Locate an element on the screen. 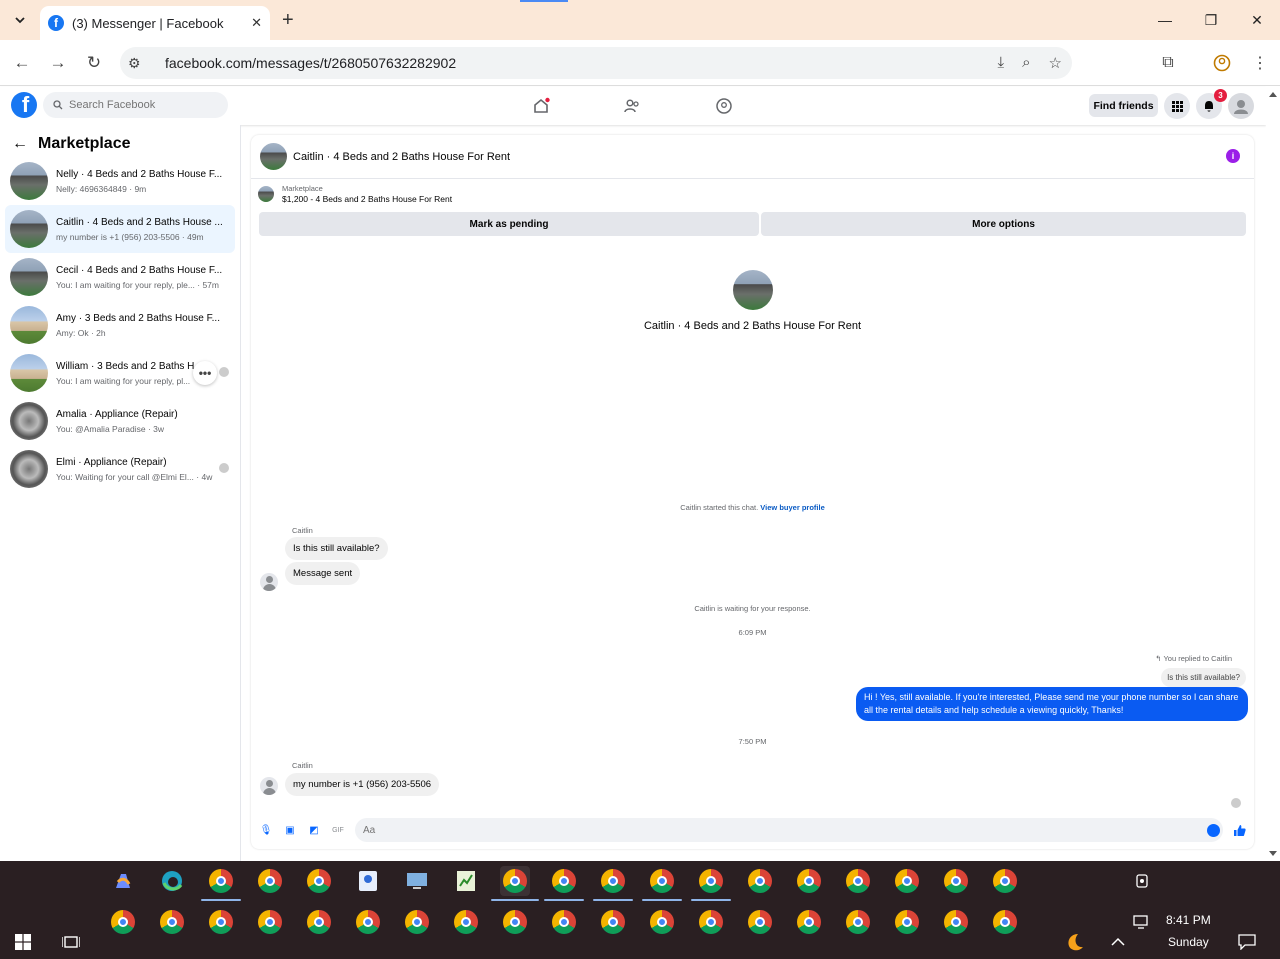 The width and height of the screenshot is (1280, 959). message-bubble: Message sent is located at coordinates (323, 573).